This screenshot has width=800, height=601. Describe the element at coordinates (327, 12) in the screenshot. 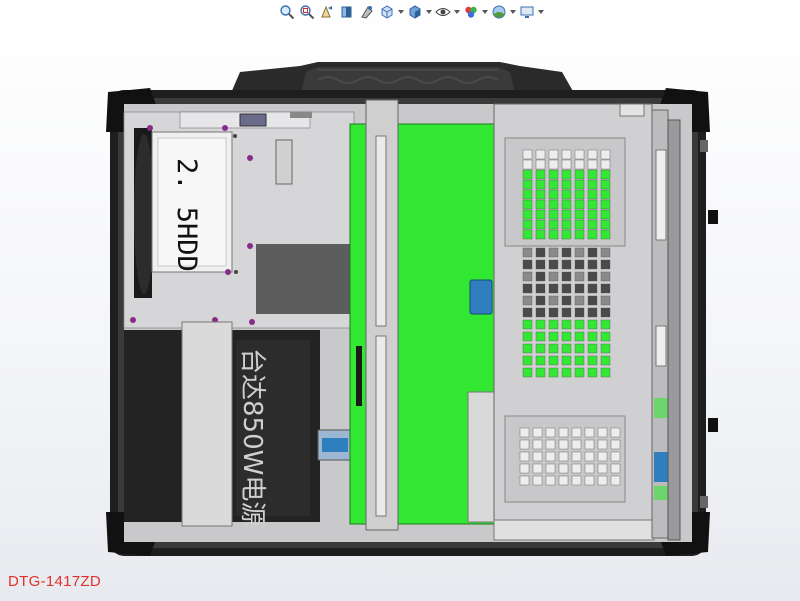

I see `previous-view-icon` at that location.